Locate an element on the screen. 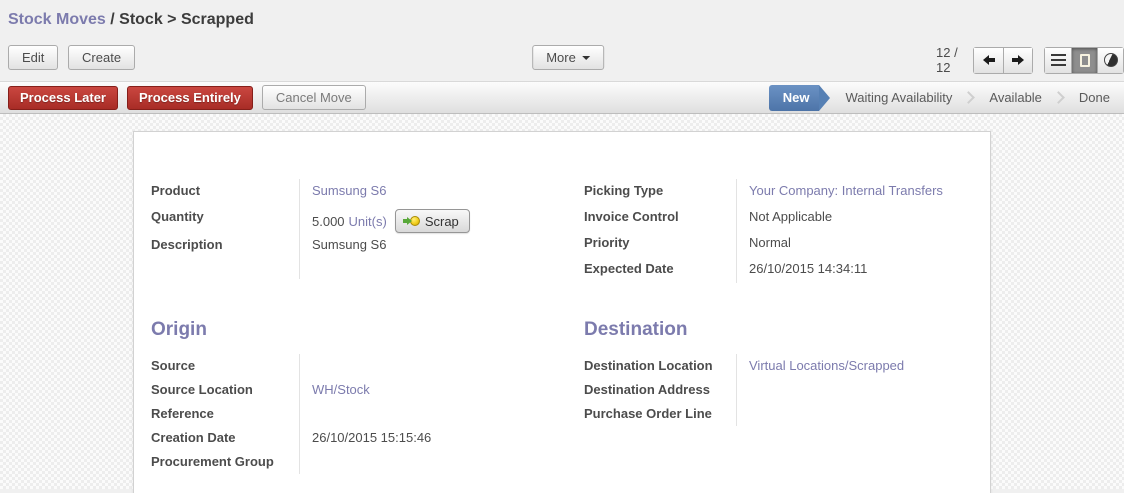 The width and height of the screenshot is (1124, 493). arrow-right-icon is located at coordinates (1018, 60).